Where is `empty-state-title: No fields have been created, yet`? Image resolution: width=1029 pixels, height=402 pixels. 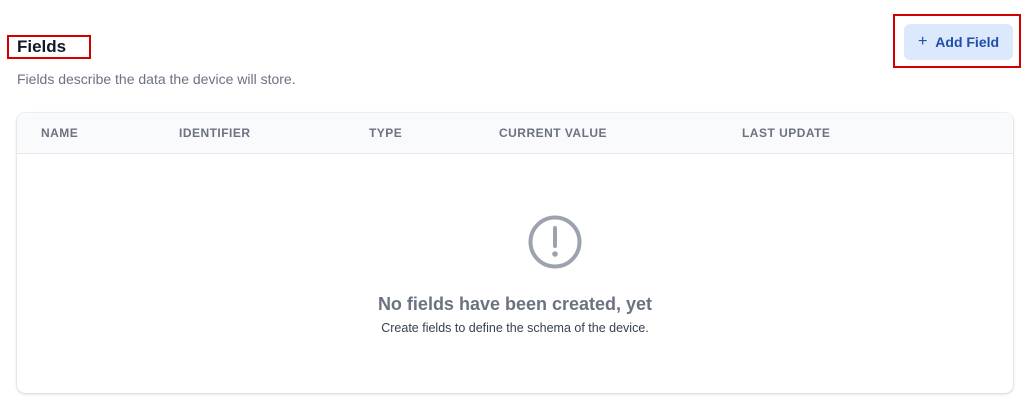
empty-state-title: No fields have been created, yet is located at coordinates (515, 304).